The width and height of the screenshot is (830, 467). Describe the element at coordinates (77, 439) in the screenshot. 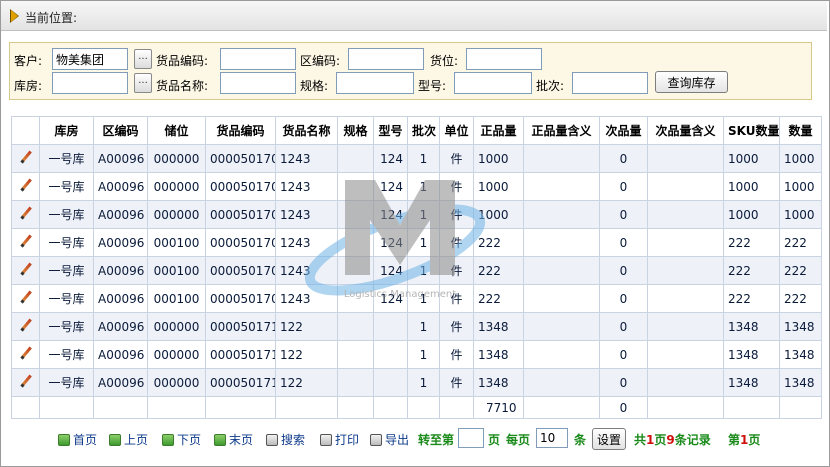

I see `first-page-link: 首页` at that location.